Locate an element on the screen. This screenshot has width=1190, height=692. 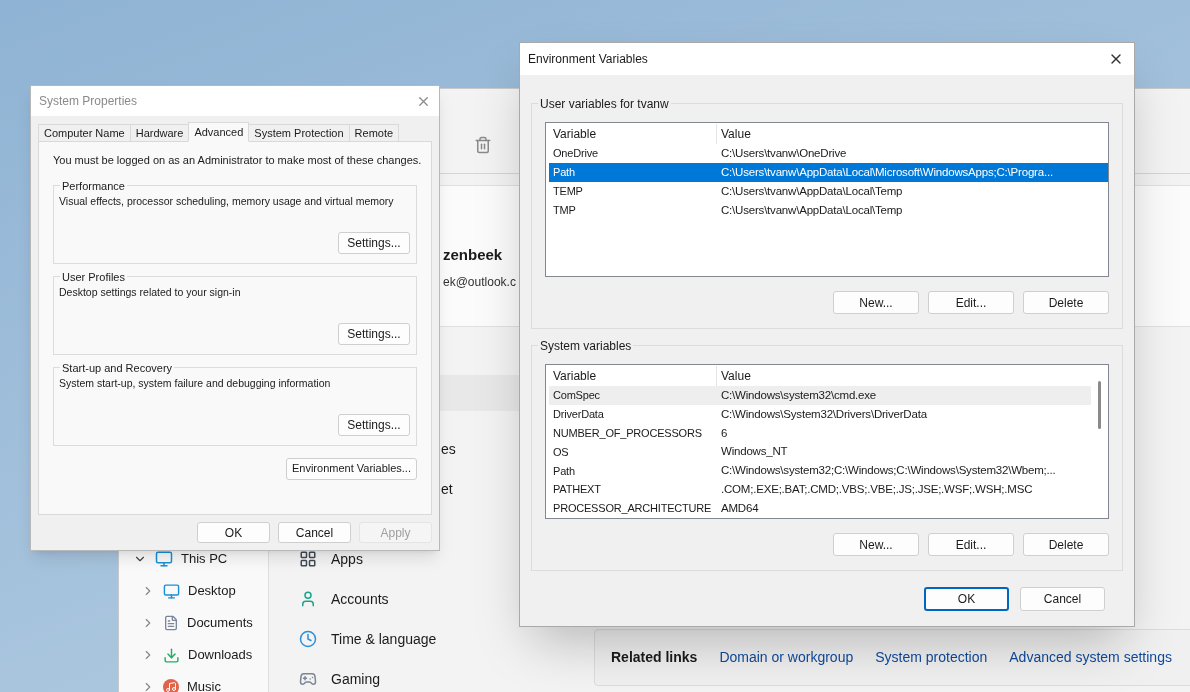
related-link: Advanced system settings is located at coordinates (1090, 657).